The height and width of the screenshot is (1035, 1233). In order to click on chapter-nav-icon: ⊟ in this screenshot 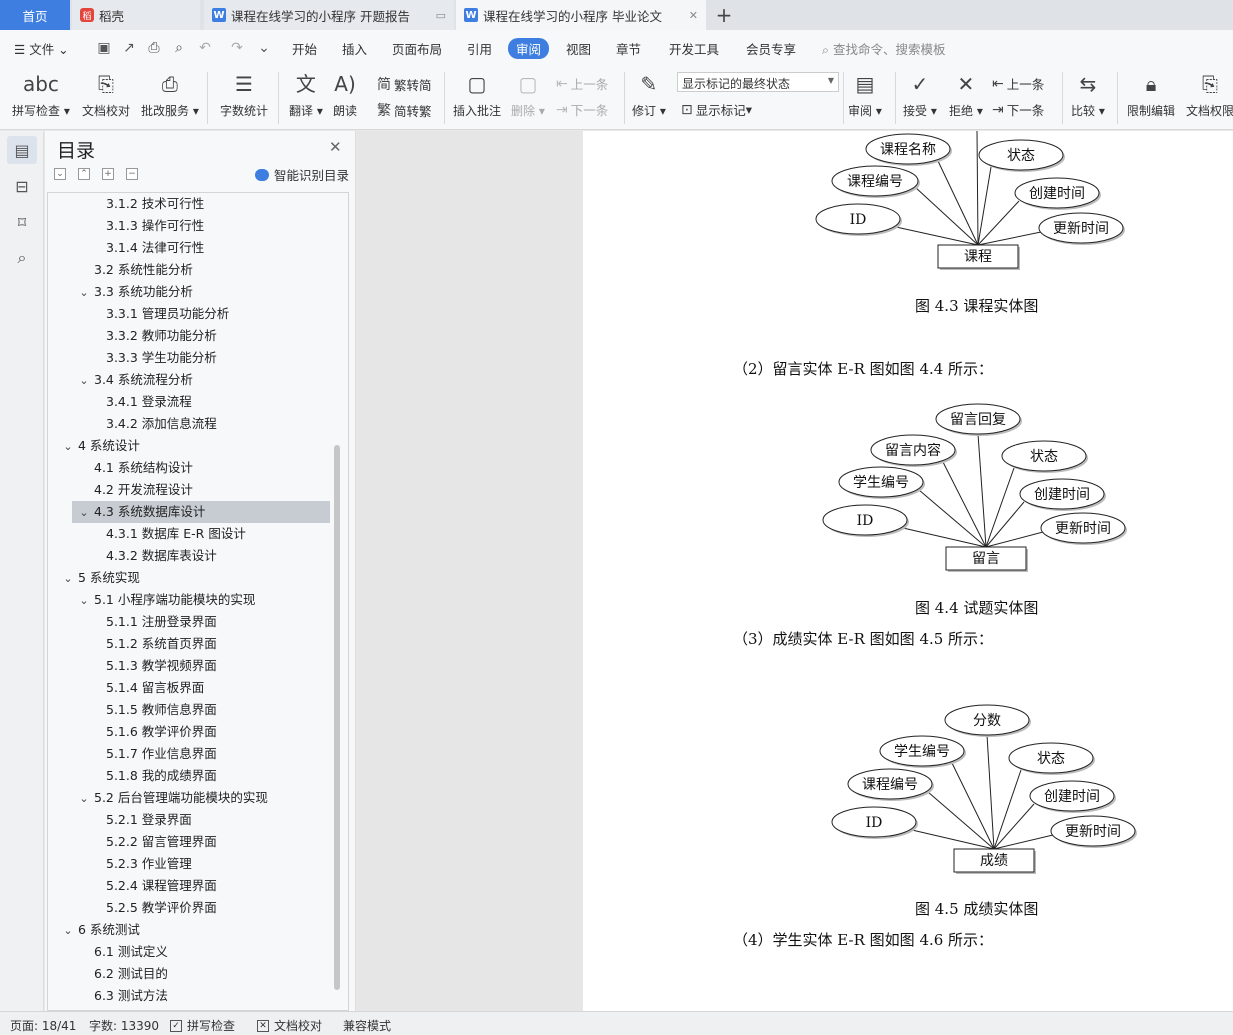, I will do `click(22, 186)`.